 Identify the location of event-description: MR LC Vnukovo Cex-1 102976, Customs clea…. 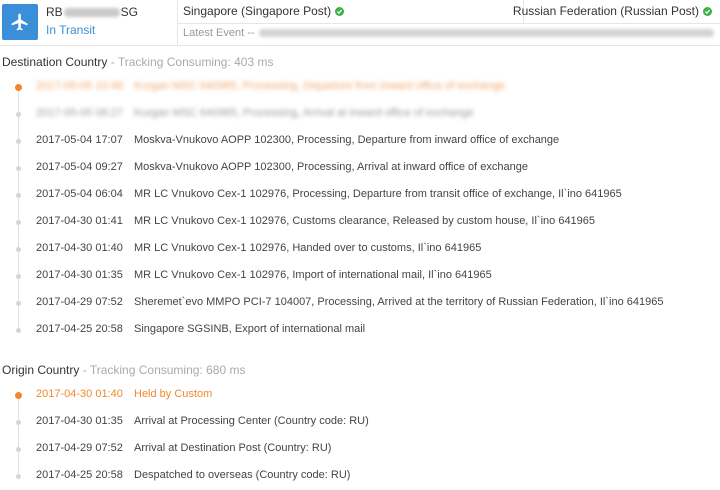
(365, 221).